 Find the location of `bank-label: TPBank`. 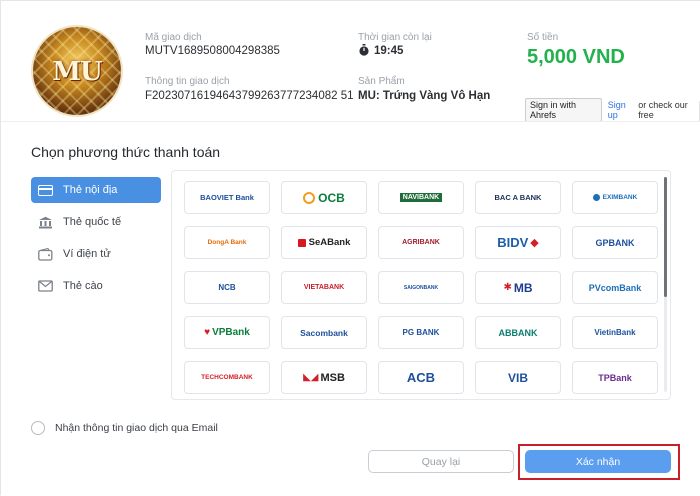

bank-label: TPBank is located at coordinates (615, 377).